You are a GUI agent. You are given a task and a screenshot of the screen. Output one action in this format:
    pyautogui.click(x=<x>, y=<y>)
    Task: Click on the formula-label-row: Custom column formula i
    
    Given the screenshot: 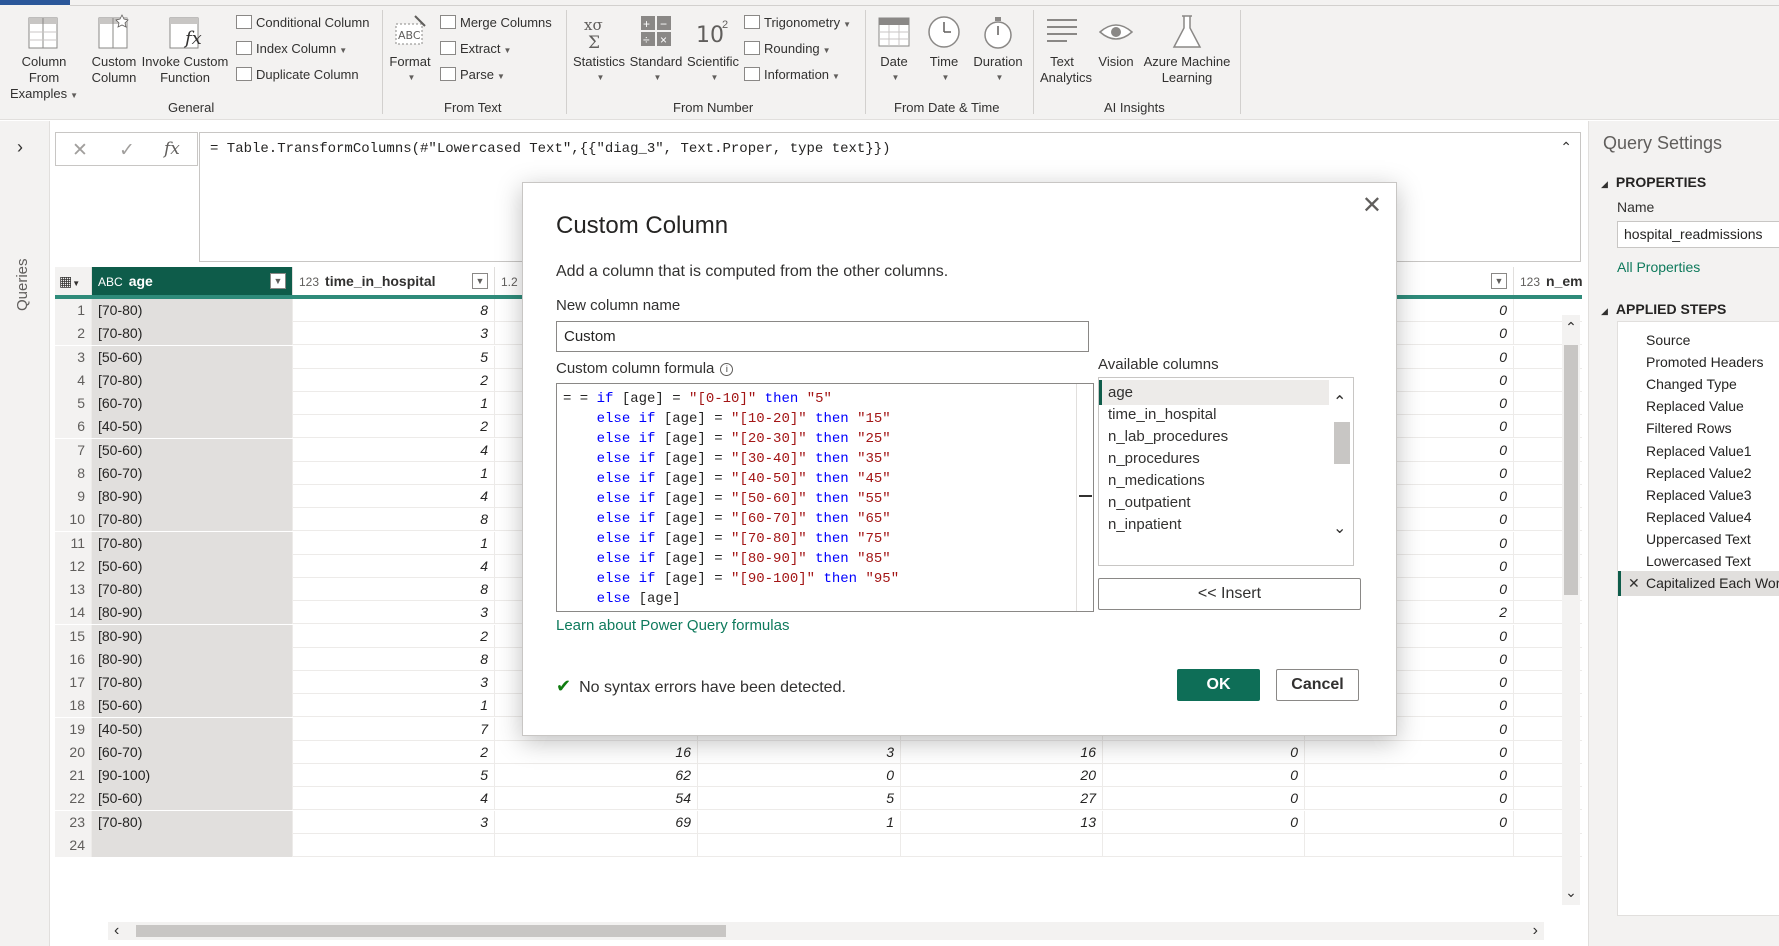 What is the action you would take?
    pyautogui.click(x=645, y=368)
    